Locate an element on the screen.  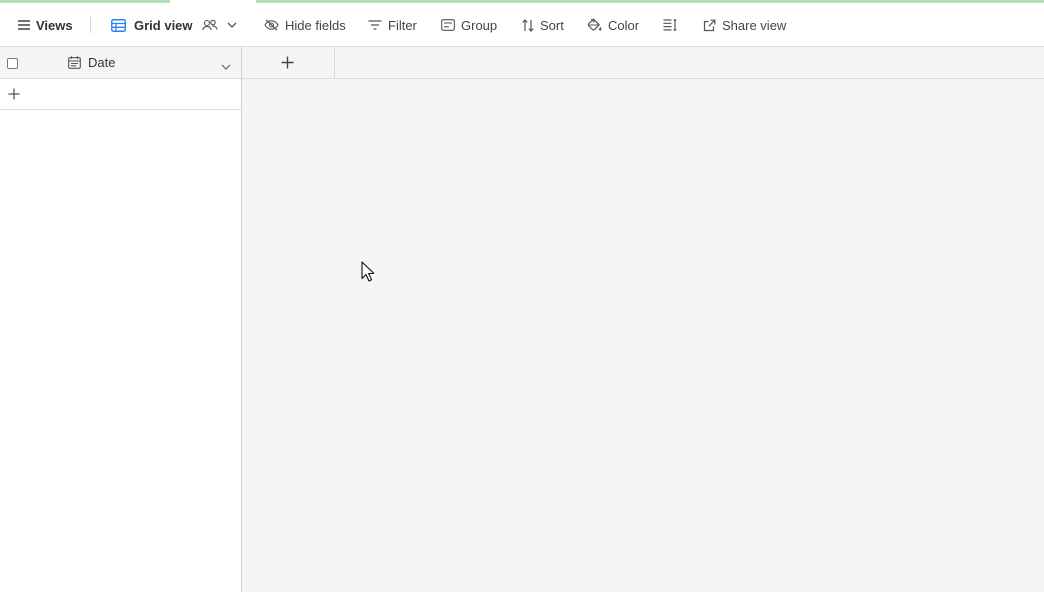
row-height-icon is located at coordinates (670, 25).